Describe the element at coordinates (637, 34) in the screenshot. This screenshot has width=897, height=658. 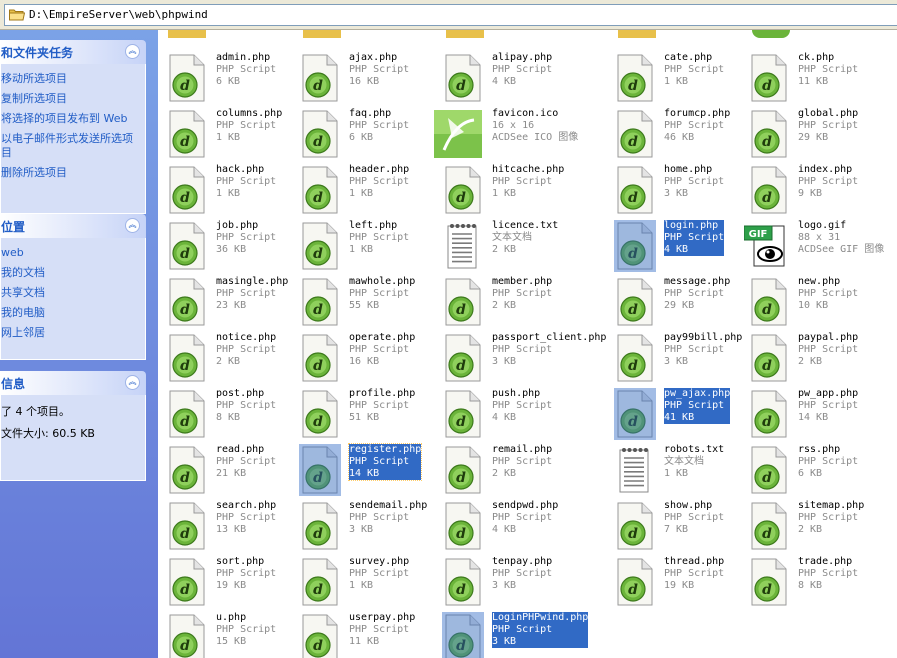
I see `partial-folder-icon` at that location.